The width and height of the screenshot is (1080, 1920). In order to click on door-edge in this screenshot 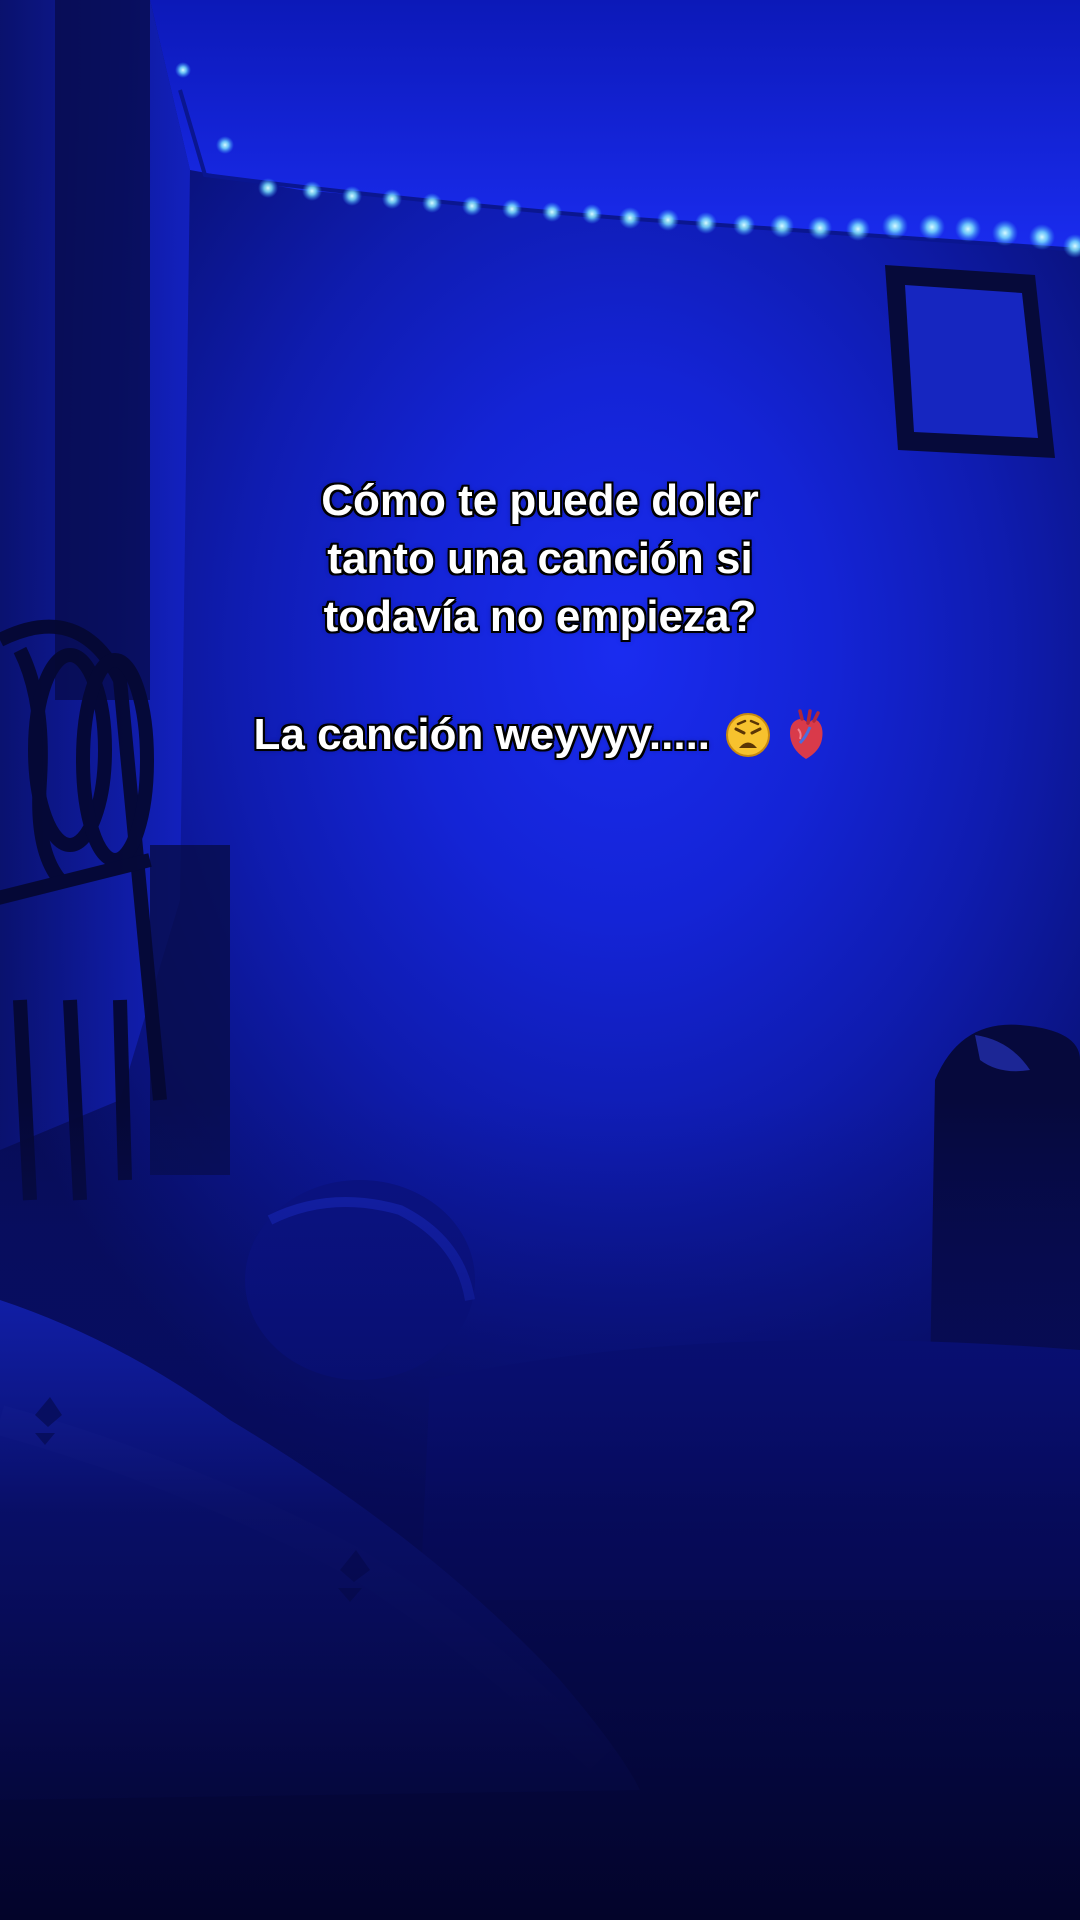, I will do `click(102, 350)`.